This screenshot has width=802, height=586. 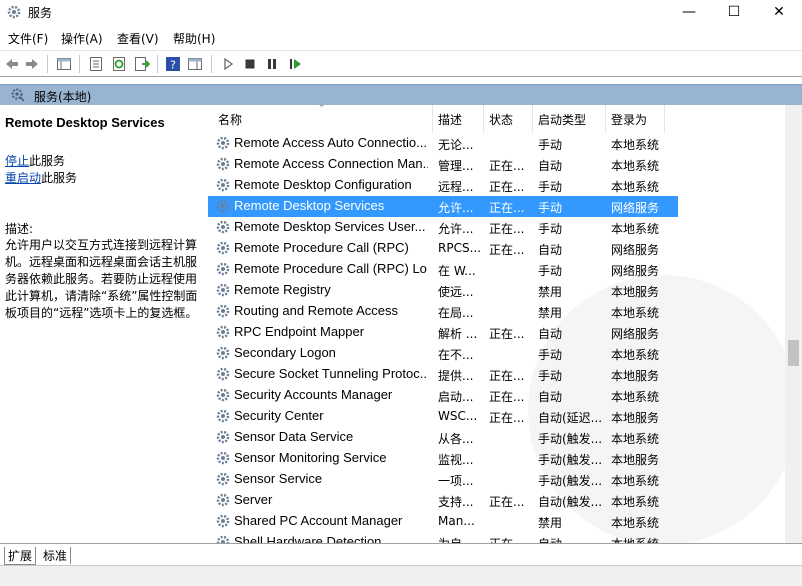 I want to click on service-row: Sensor Service 一项... 手动(触发... 本地系统, so click(x=443, y=479).